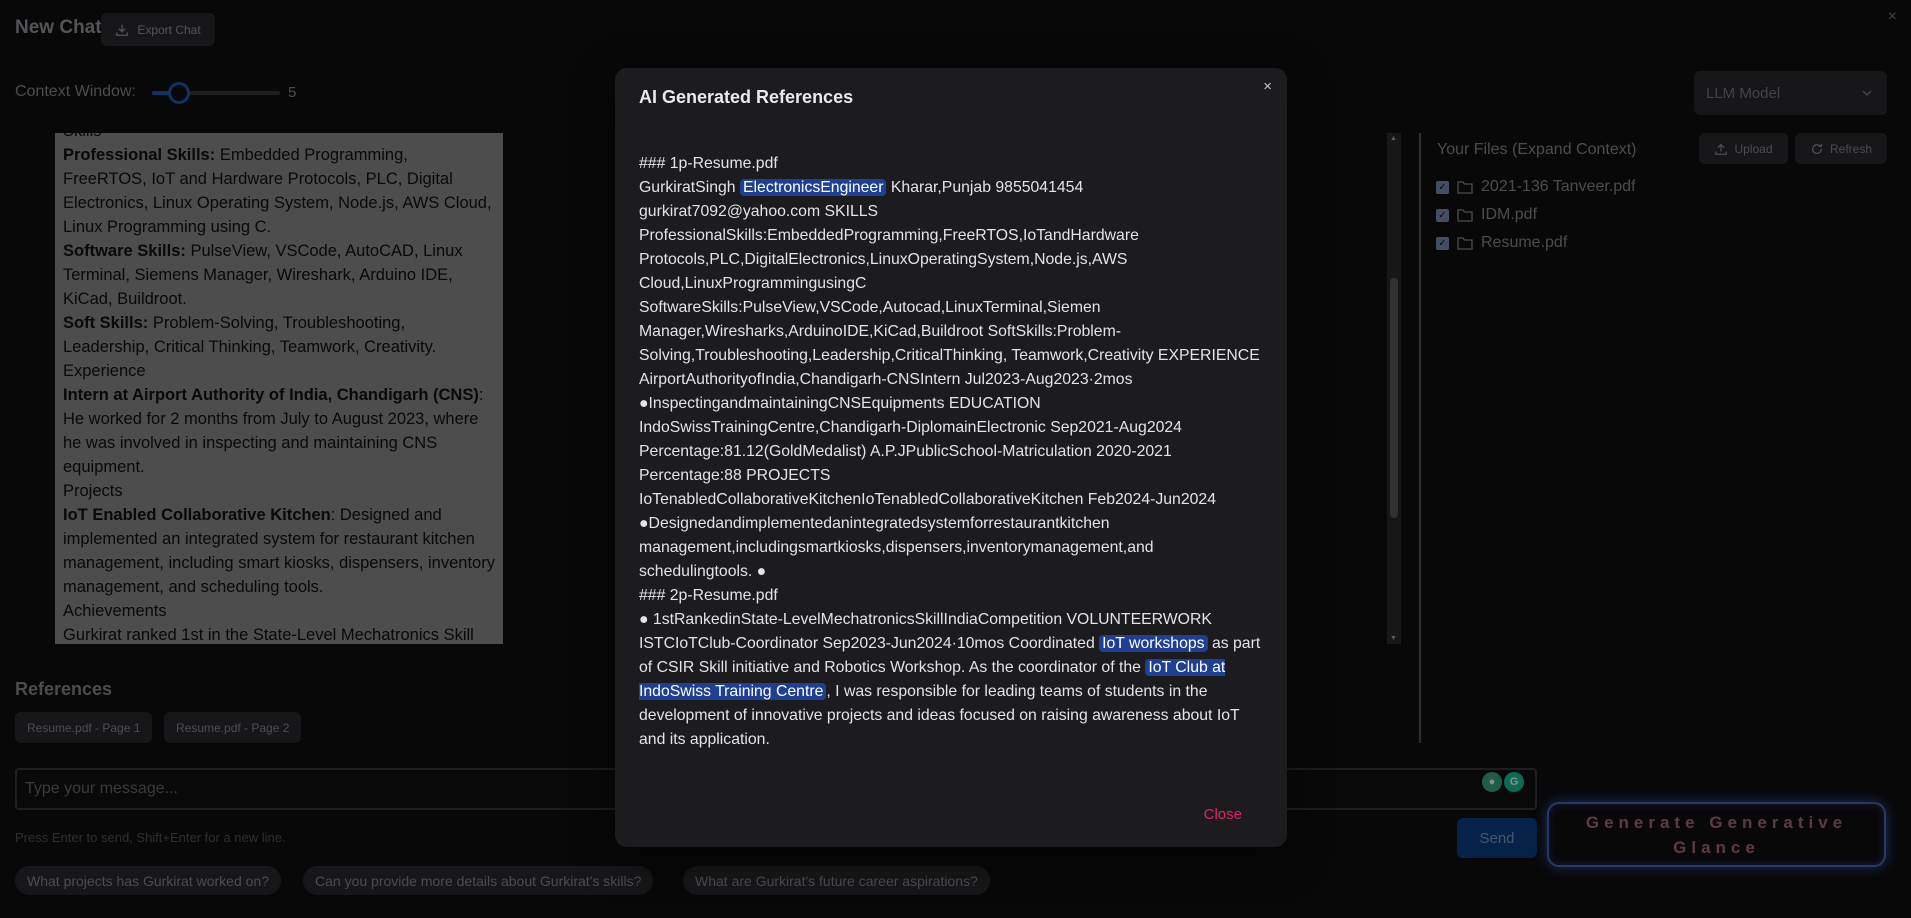 Image resolution: width=1911 pixels, height=918 pixels. Describe the element at coordinates (813, 187) in the screenshot. I see `highlight: ElectronicsEngineer` at that location.